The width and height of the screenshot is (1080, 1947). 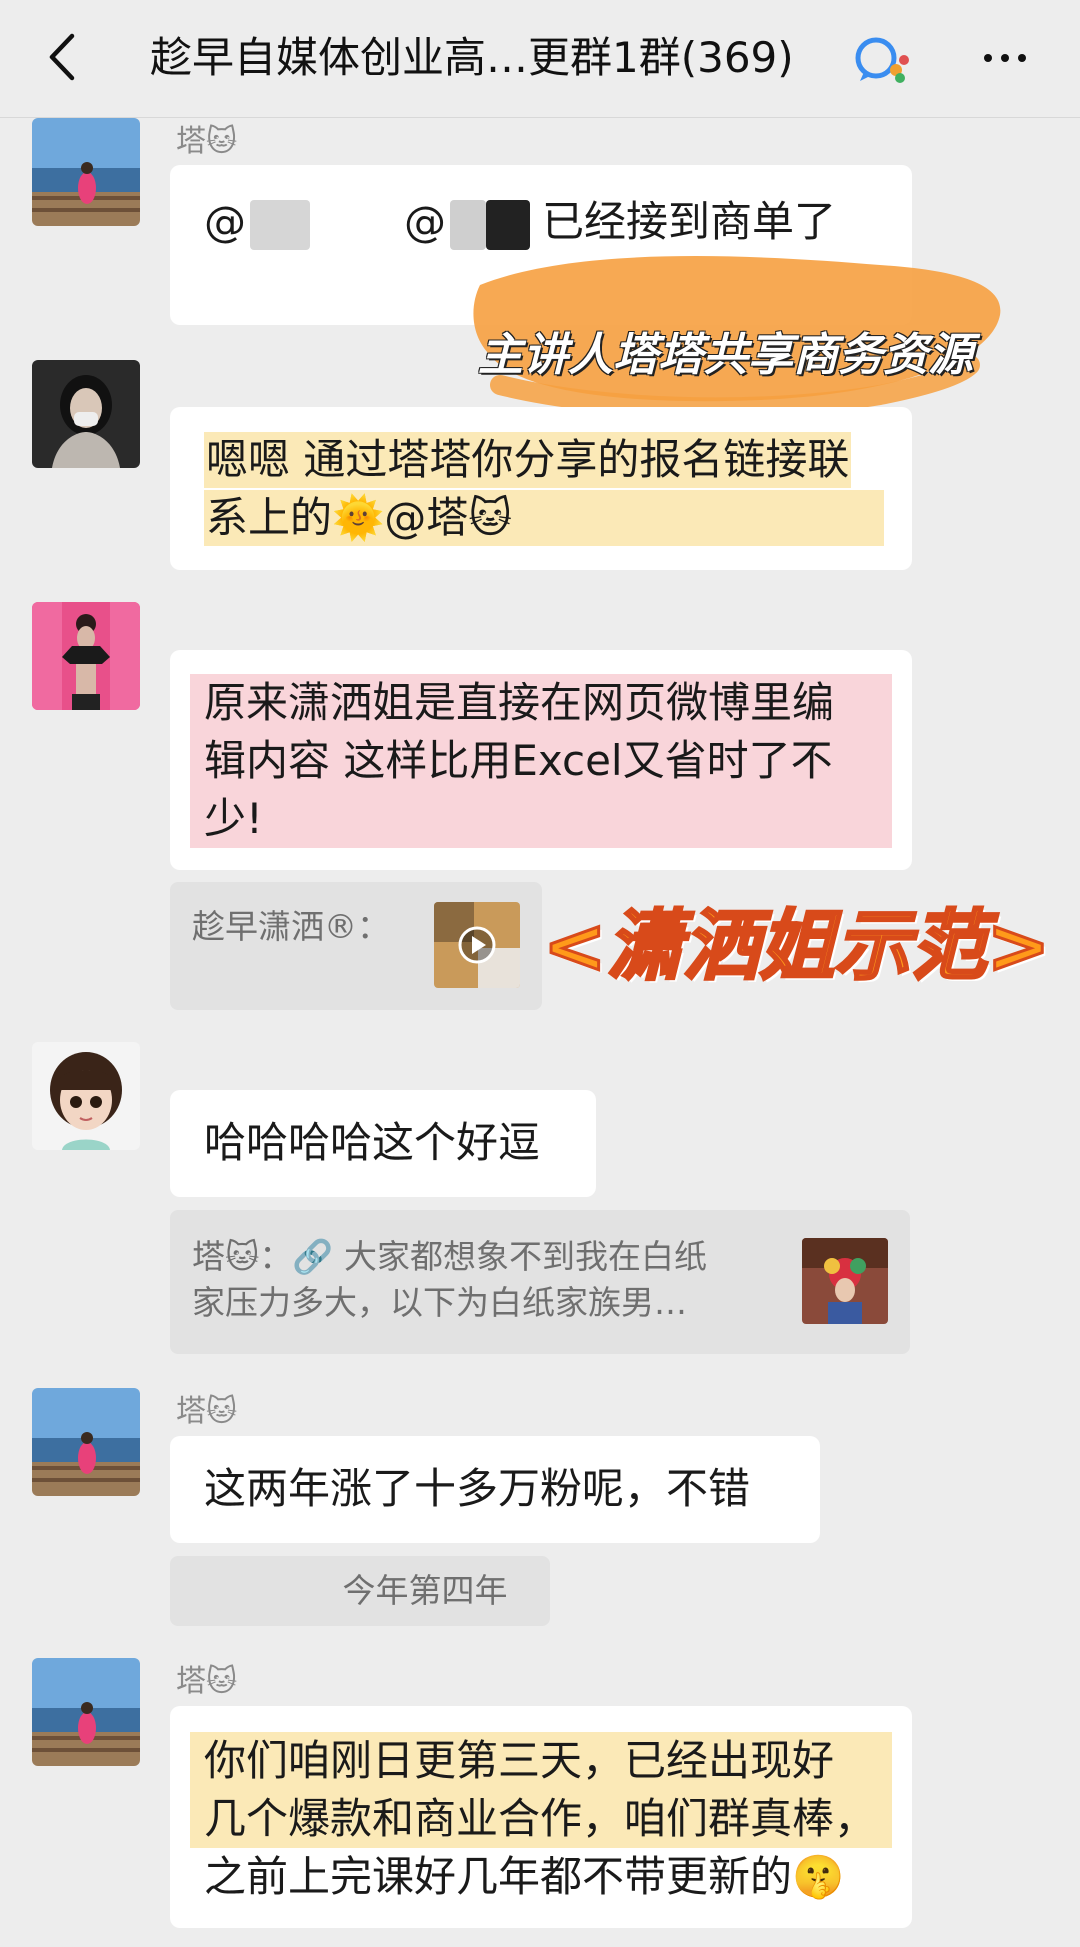 I want to click on chat-header: 趁早自媒体创业高…更群1群(369), so click(x=540, y=59).